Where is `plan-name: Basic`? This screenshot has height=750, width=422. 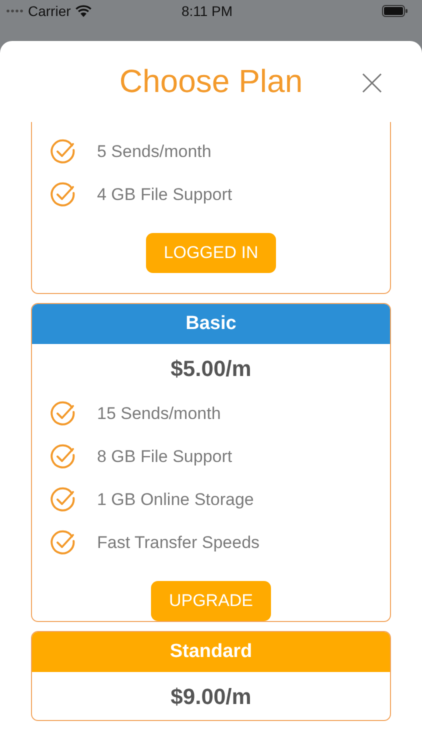 plan-name: Basic is located at coordinates (211, 324).